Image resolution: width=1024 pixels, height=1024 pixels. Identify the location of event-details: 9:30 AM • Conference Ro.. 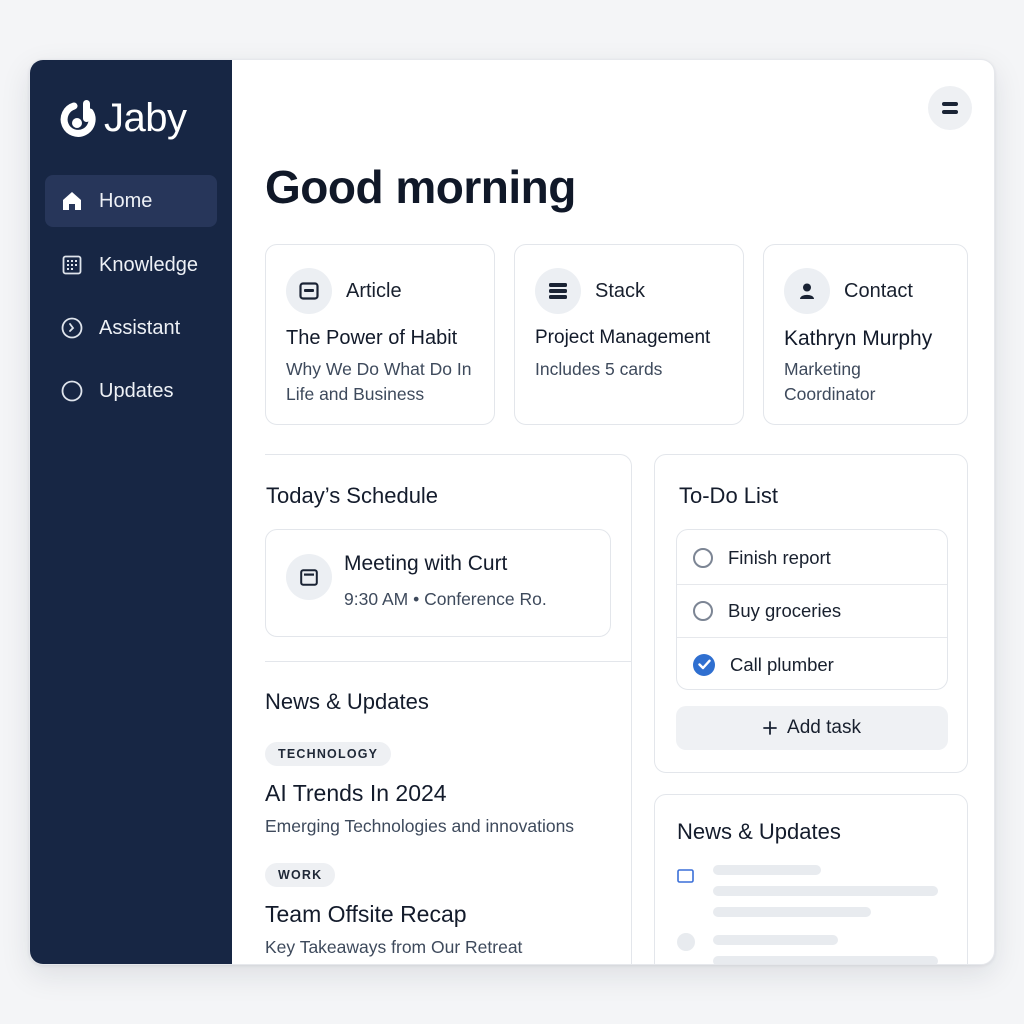
(445, 599).